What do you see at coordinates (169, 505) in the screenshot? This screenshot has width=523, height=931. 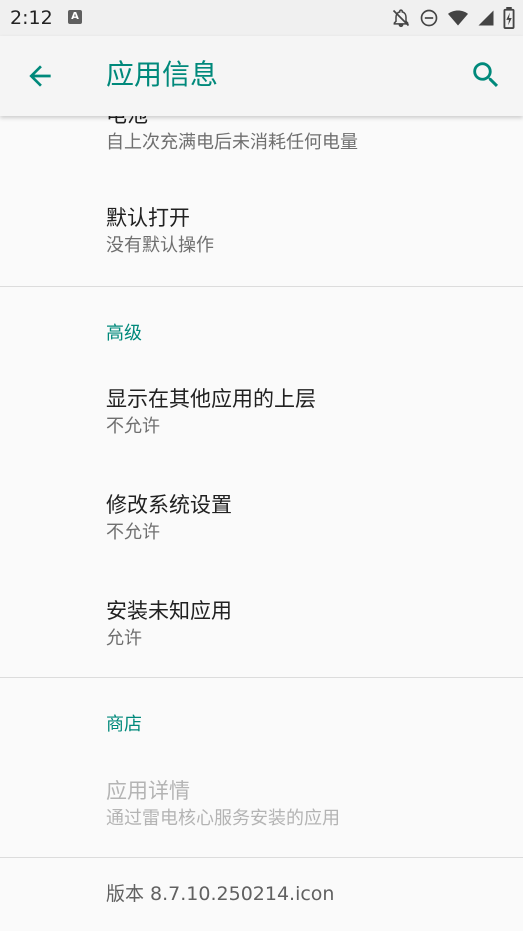 I see `pref-modify-system-settings-title: 修改系统设置` at bounding box center [169, 505].